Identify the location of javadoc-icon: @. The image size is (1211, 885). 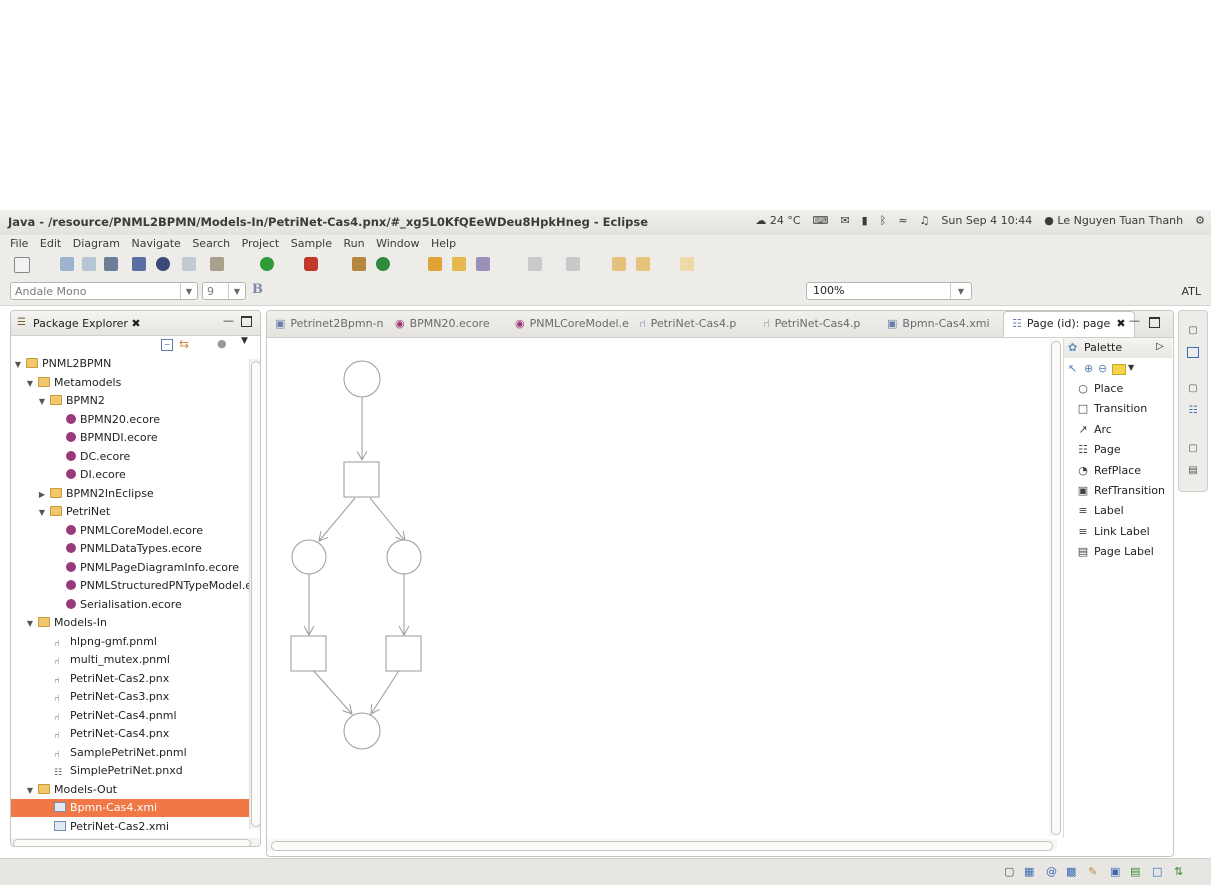
(1051, 871).